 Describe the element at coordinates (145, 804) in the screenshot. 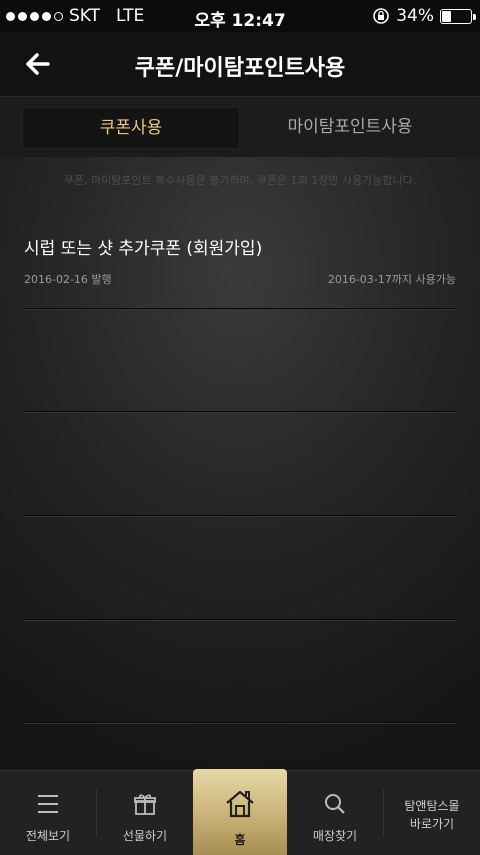

I see `gift-icon` at that location.